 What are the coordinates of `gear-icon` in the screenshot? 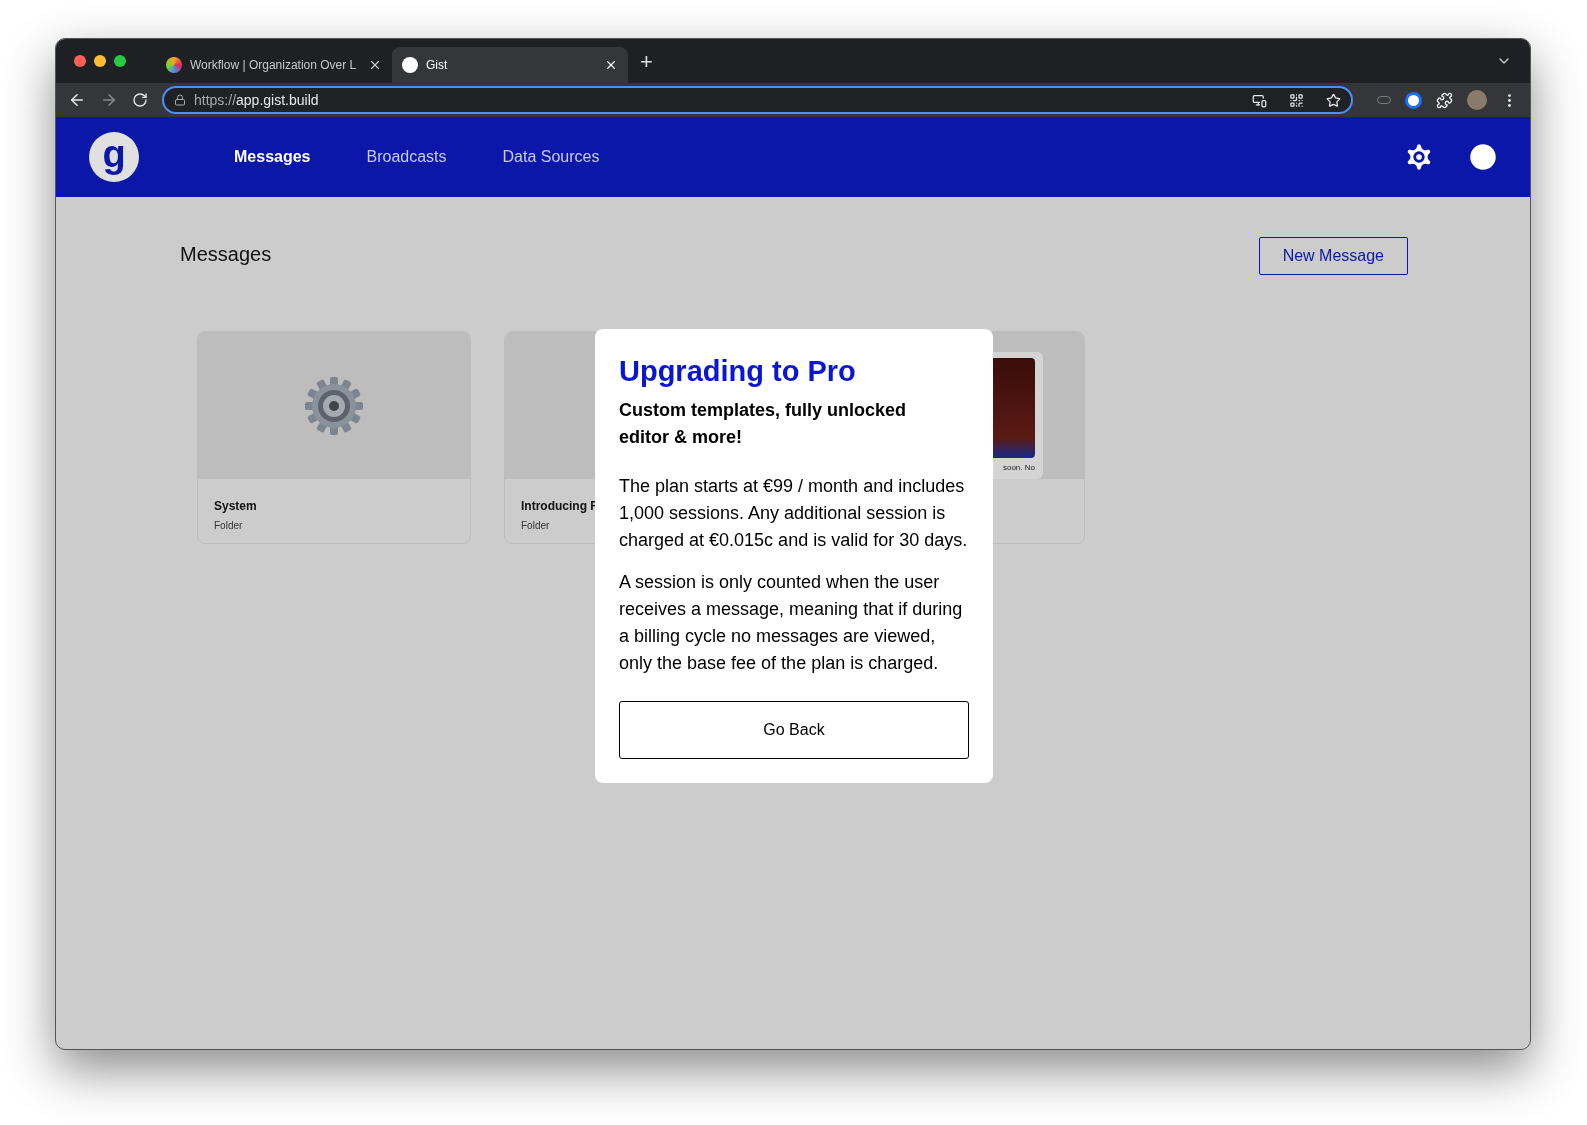 It's located at (334, 405).